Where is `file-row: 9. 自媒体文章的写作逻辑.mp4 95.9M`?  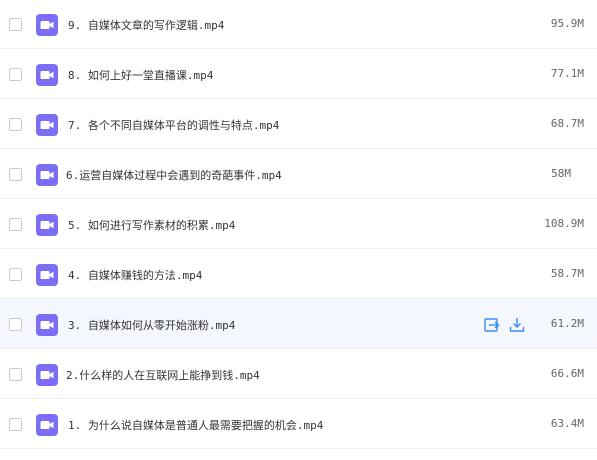 file-row: 9. 自媒体文章的写作逻辑.mp4 95.9M is located at coordinates (298, 24).